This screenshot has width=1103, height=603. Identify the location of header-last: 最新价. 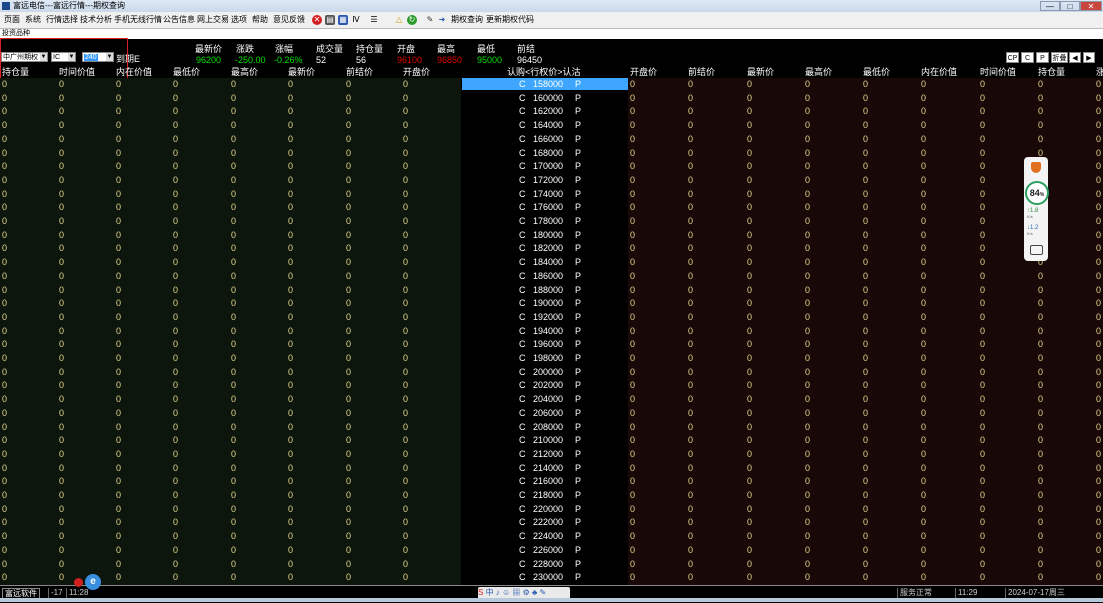
(760, 71).